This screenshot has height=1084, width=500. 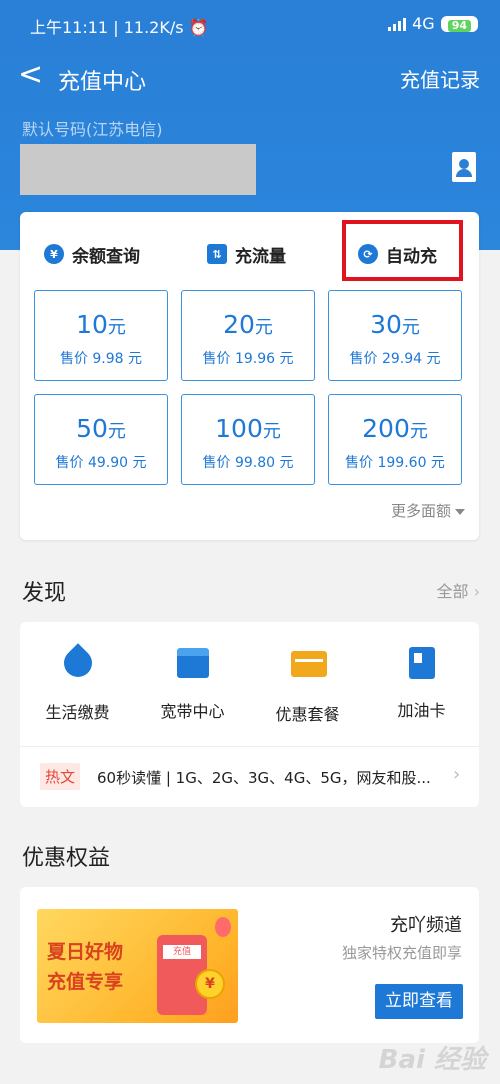 What do you see at coordinates (464, 167) in the screenshot?
I see `contact-icon` at bounding box center [464, 167].